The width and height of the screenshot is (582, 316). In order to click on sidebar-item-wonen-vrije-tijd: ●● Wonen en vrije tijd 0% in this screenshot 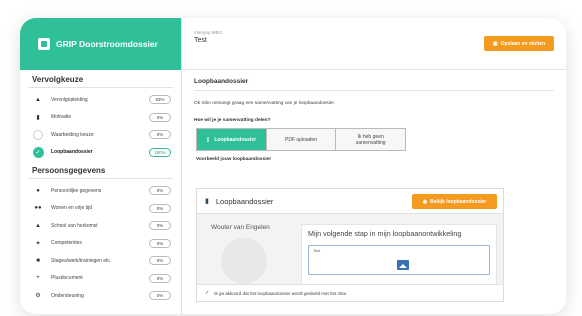, I will do `click(100, 209)`.